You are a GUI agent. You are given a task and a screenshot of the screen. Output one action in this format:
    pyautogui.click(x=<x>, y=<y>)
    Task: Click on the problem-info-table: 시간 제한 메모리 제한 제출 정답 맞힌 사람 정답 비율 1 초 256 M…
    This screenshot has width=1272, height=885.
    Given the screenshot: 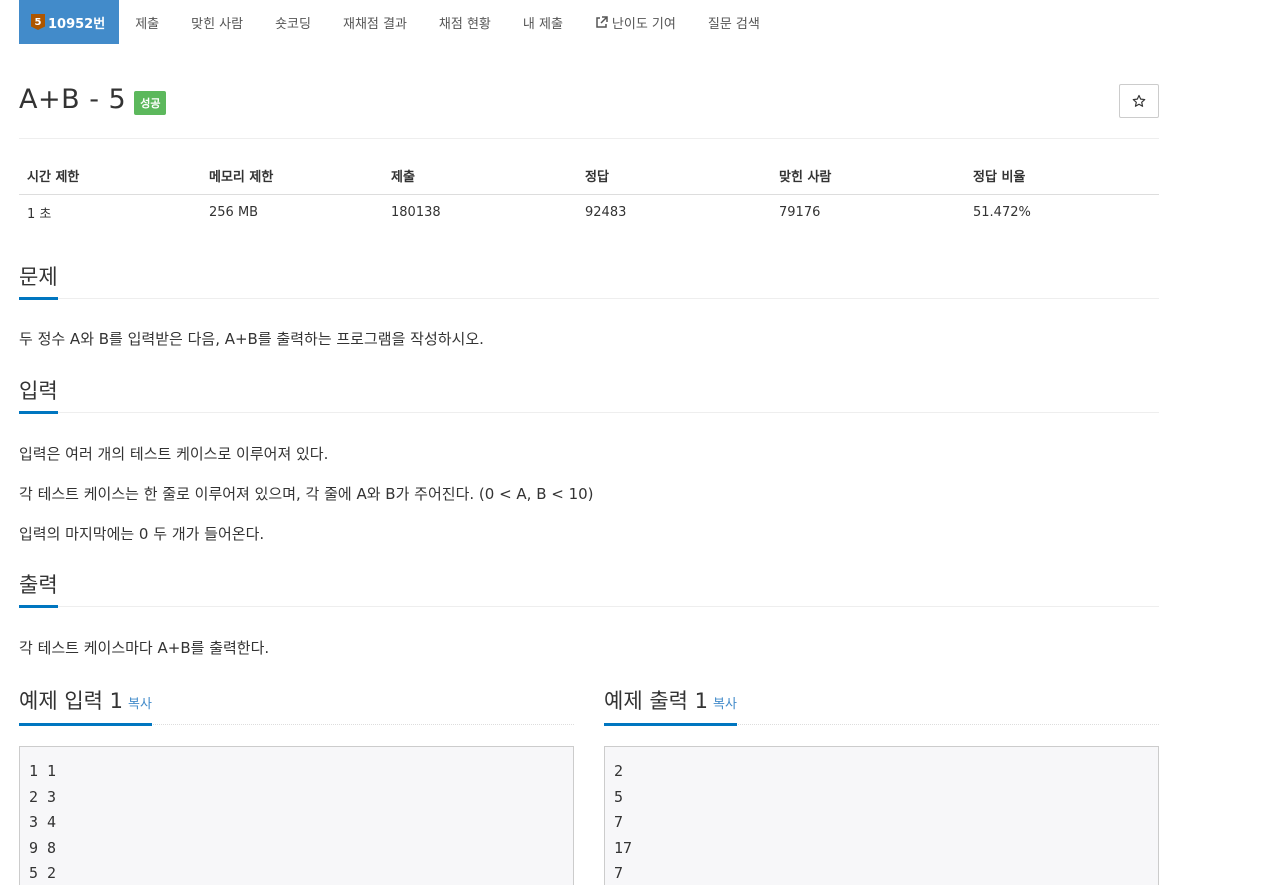 What is the action you would take?
    pyautogui.click(x=589, y=194)
    